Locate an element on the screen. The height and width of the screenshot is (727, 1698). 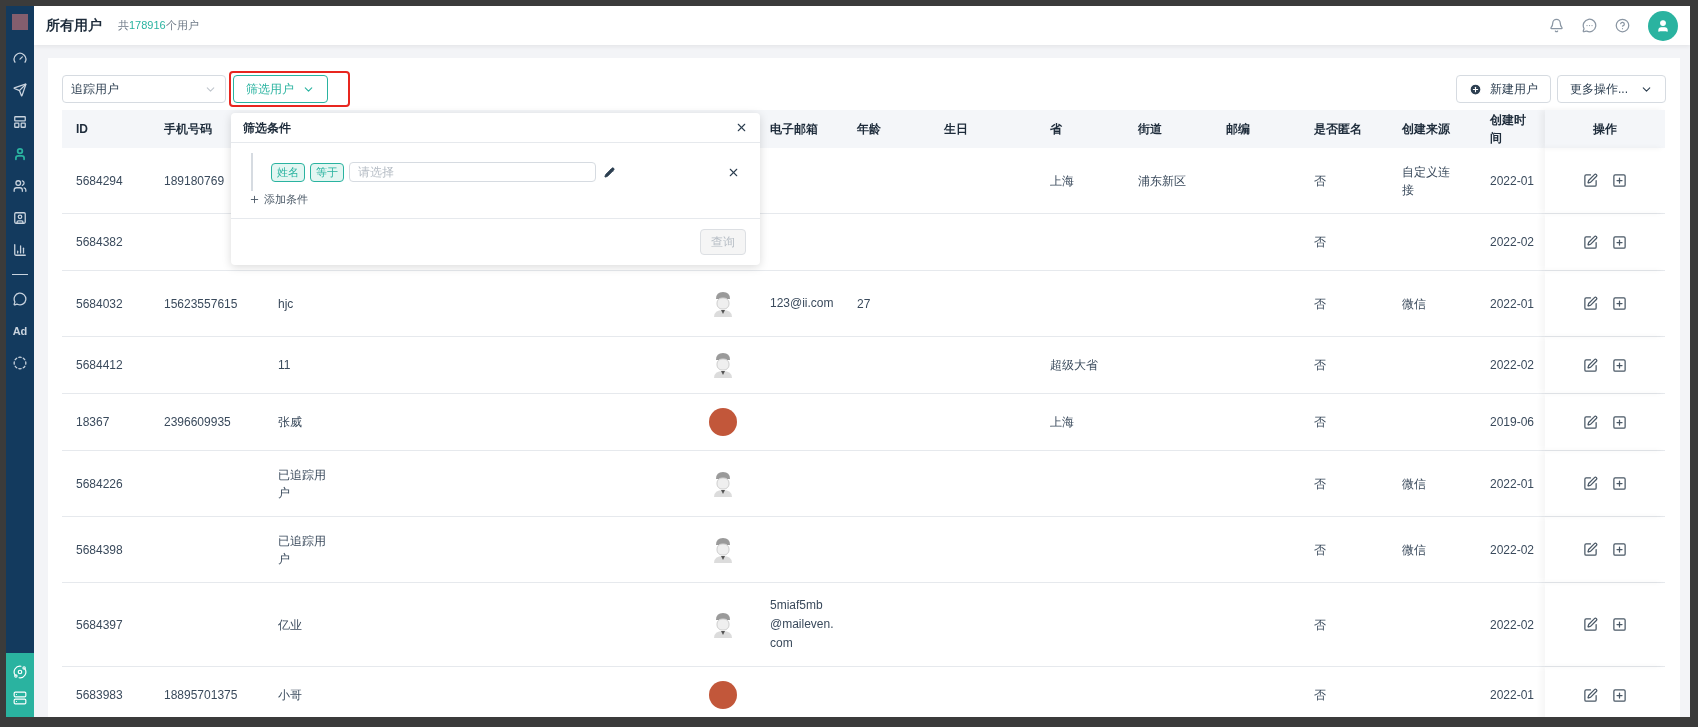
table-cell: 5684226 is located at coordinates (99, 483).